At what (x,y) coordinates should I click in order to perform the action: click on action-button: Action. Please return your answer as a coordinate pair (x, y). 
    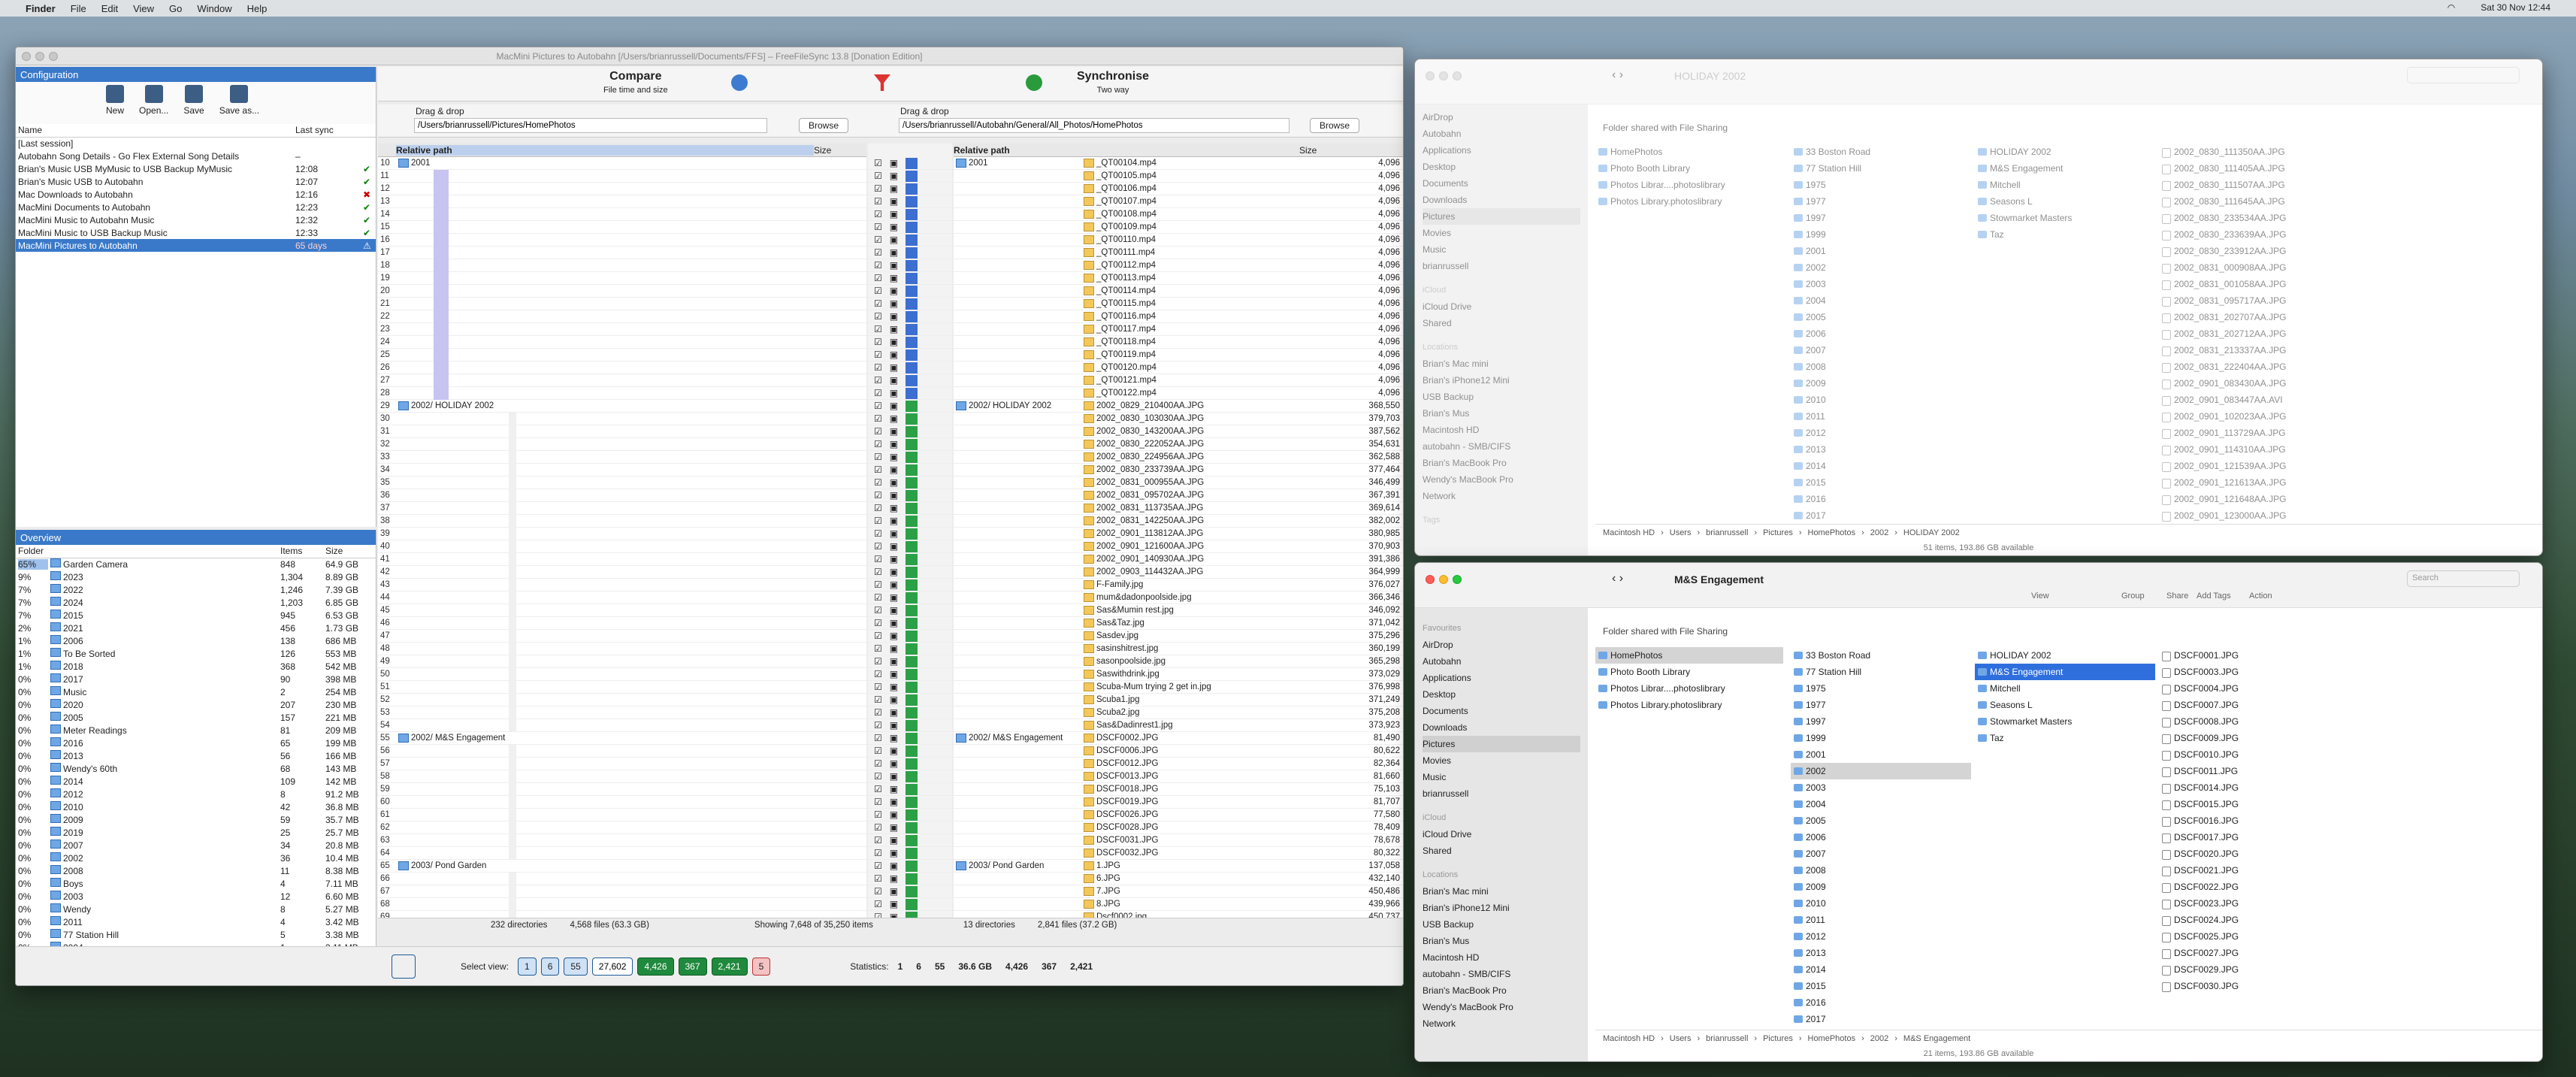
    Looking at the image, I should click on (2261, 596).